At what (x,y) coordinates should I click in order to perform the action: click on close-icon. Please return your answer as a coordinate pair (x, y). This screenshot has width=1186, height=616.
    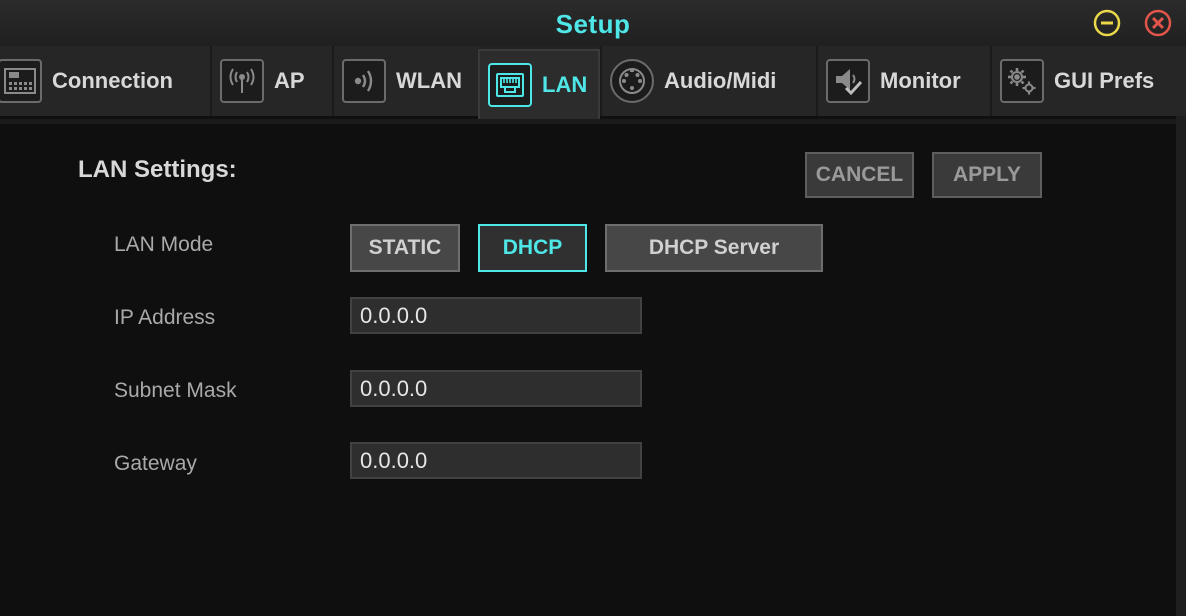
    Looking at the image, I should click on (1158, 23).